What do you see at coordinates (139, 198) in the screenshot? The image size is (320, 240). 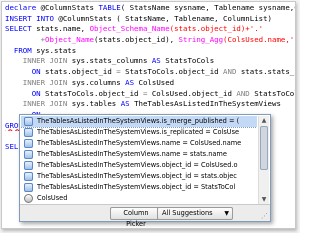 I see `suggestion-item: ColsUsed` at bounding box center [139, 198].